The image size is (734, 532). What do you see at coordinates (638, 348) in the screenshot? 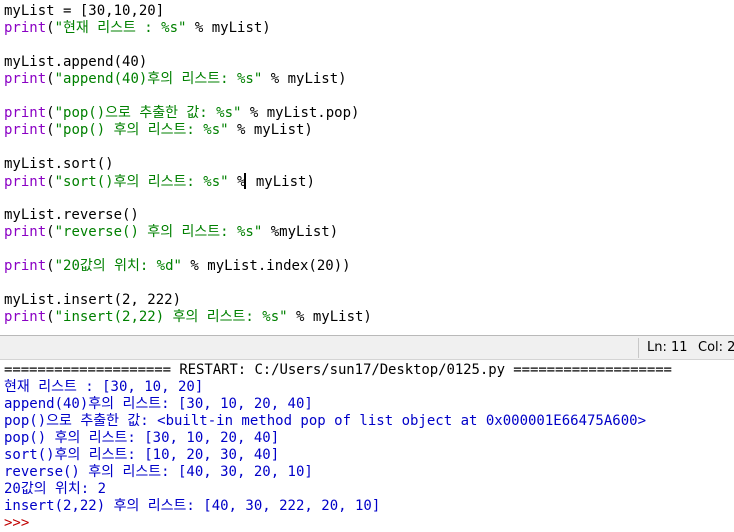
I see `status-separator` at bounding box center [638, 348].